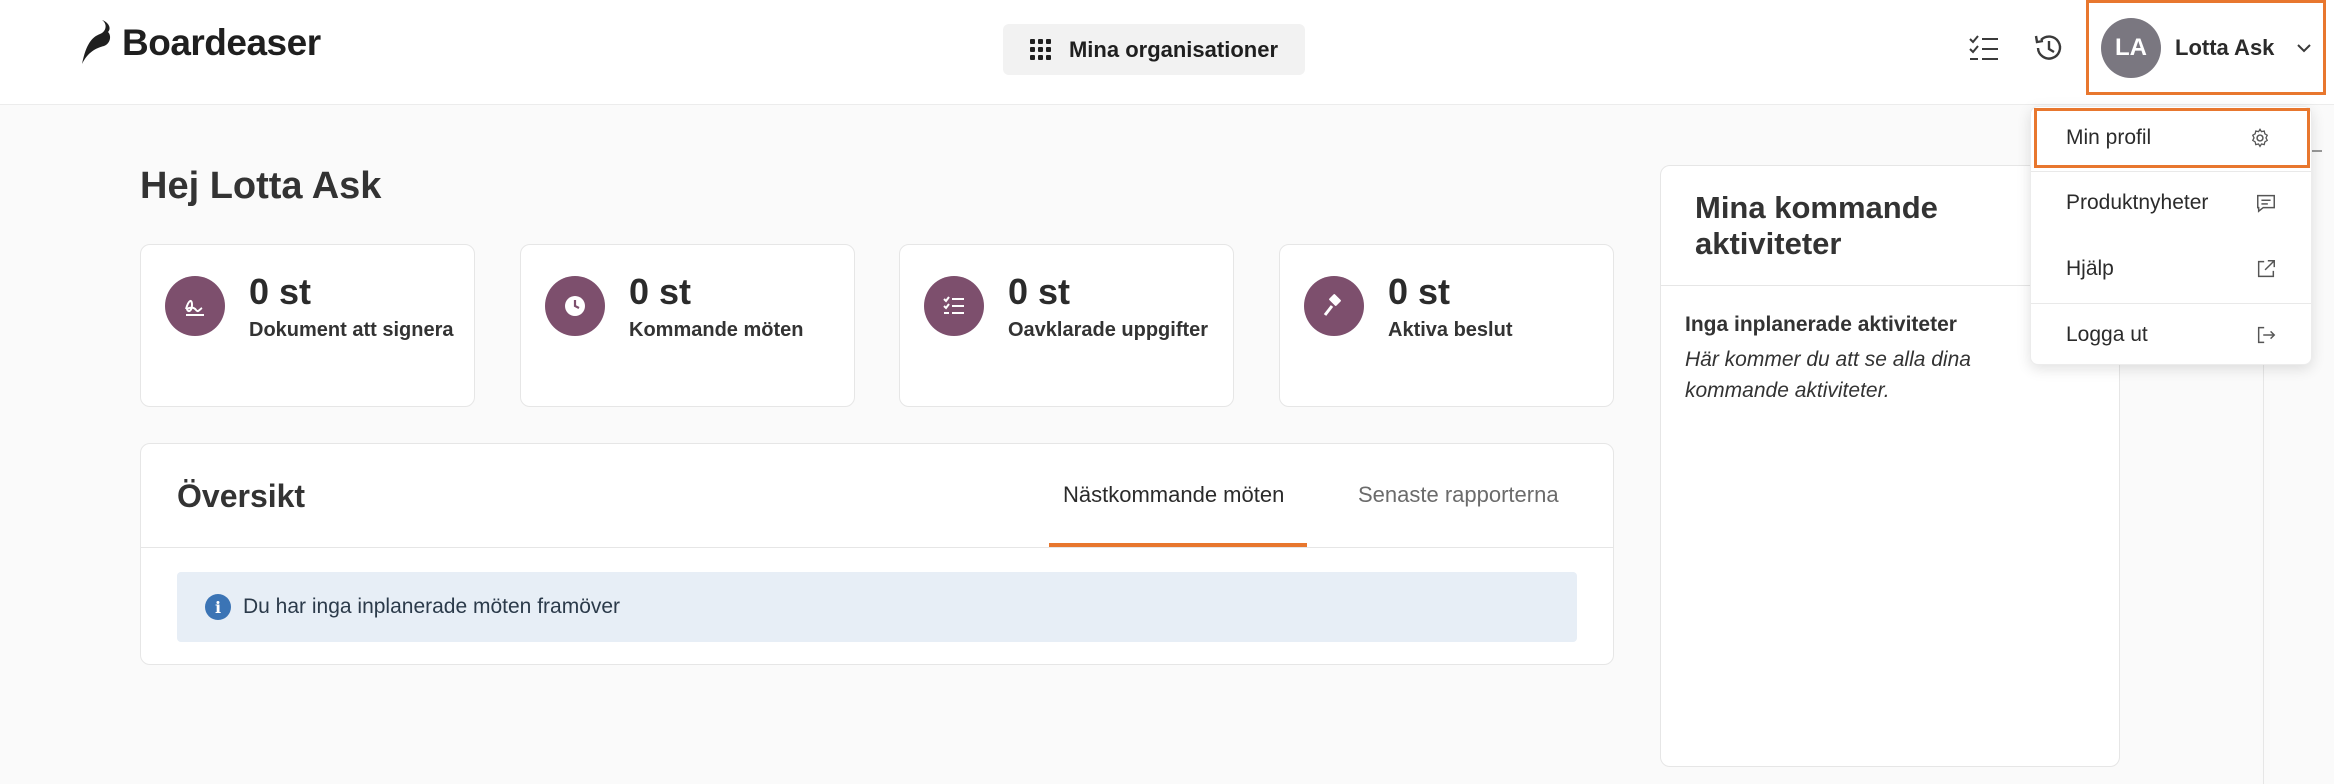  Describe the element at coordinates (2172, 269) in the screenshot. I see `menu-item-help: Hjälp` at that location.